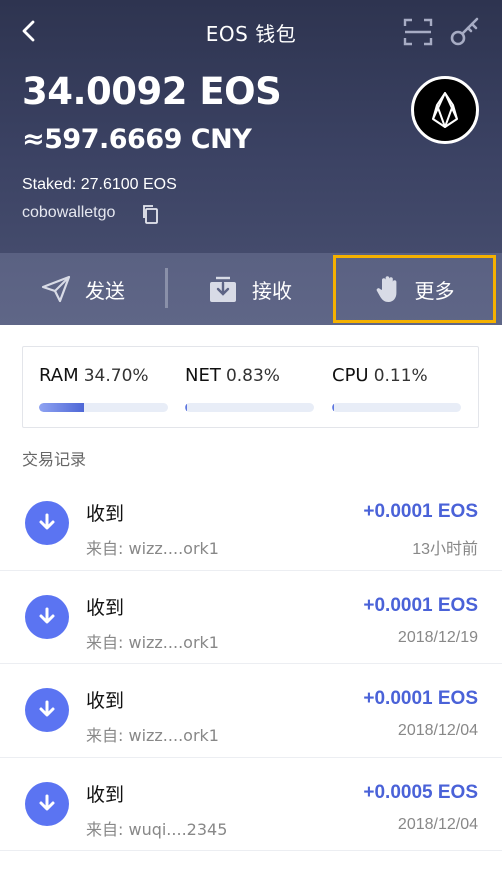 This screenshot has width=502, height=872. I want to click on copy-icon, so click(150, 214).